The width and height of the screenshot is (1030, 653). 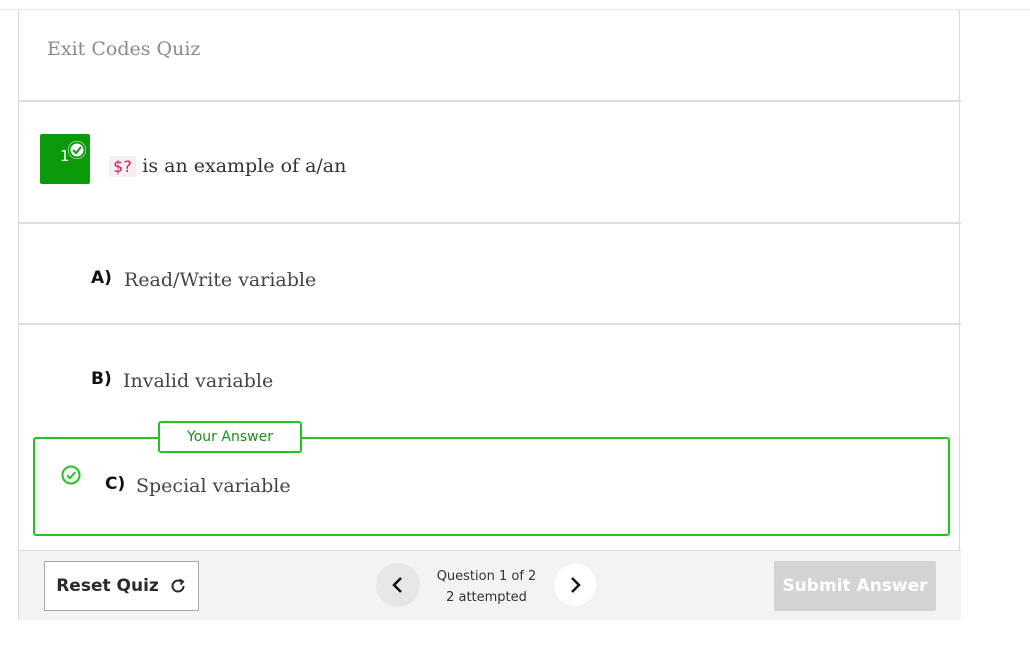 I want to click on your-answer-tag: Your Answer, so click(x=230, y=437).